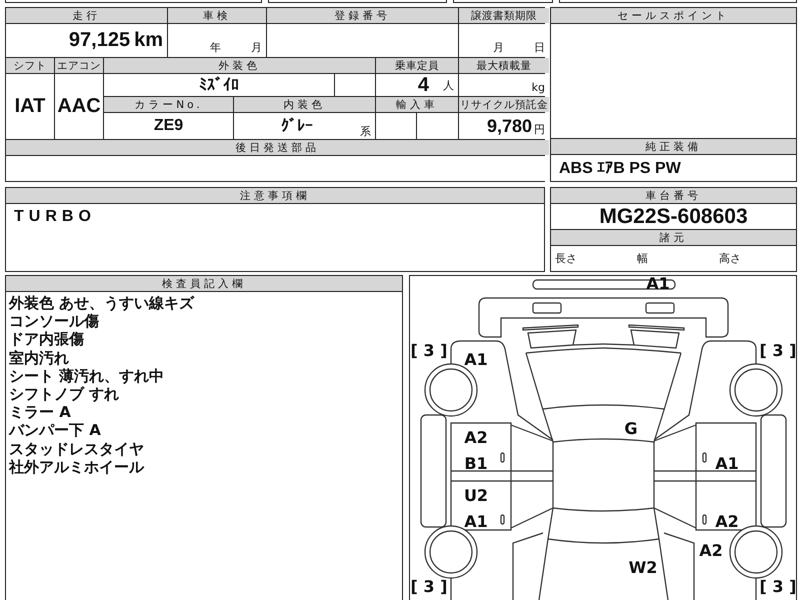  What do you see at coordinates (79, 65) in the screenshot?
I see `field-label: エアコン` at bounding box center [79, 65].